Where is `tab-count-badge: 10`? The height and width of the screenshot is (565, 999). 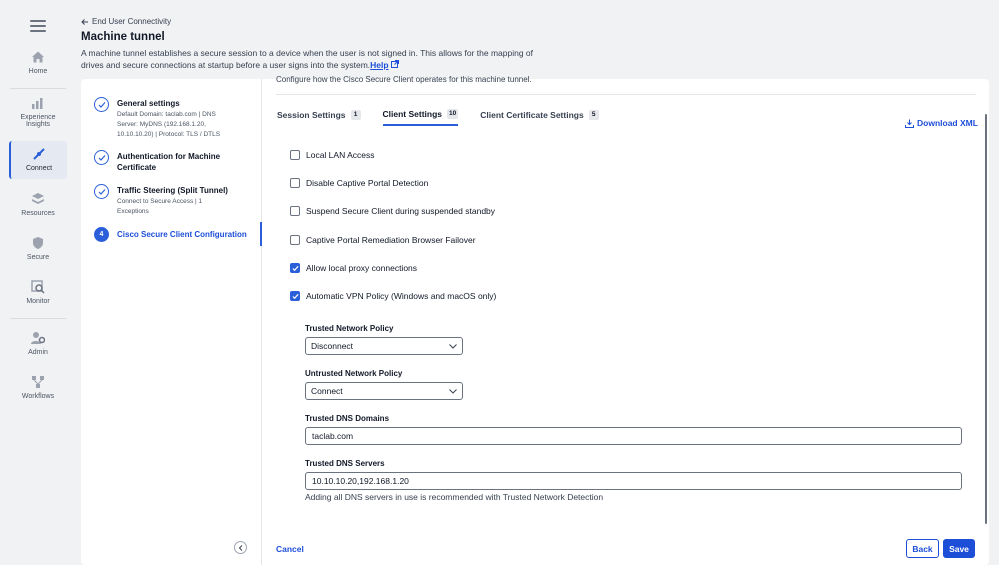 tab-count-badge: 10 is located at coordinates (453, 114).